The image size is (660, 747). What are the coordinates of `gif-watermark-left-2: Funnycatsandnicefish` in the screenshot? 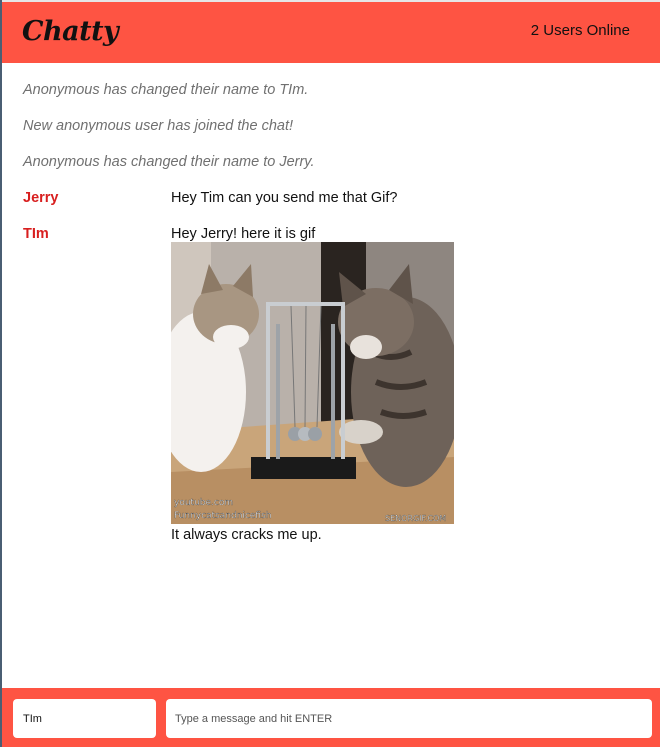 It's located at (223, 516).